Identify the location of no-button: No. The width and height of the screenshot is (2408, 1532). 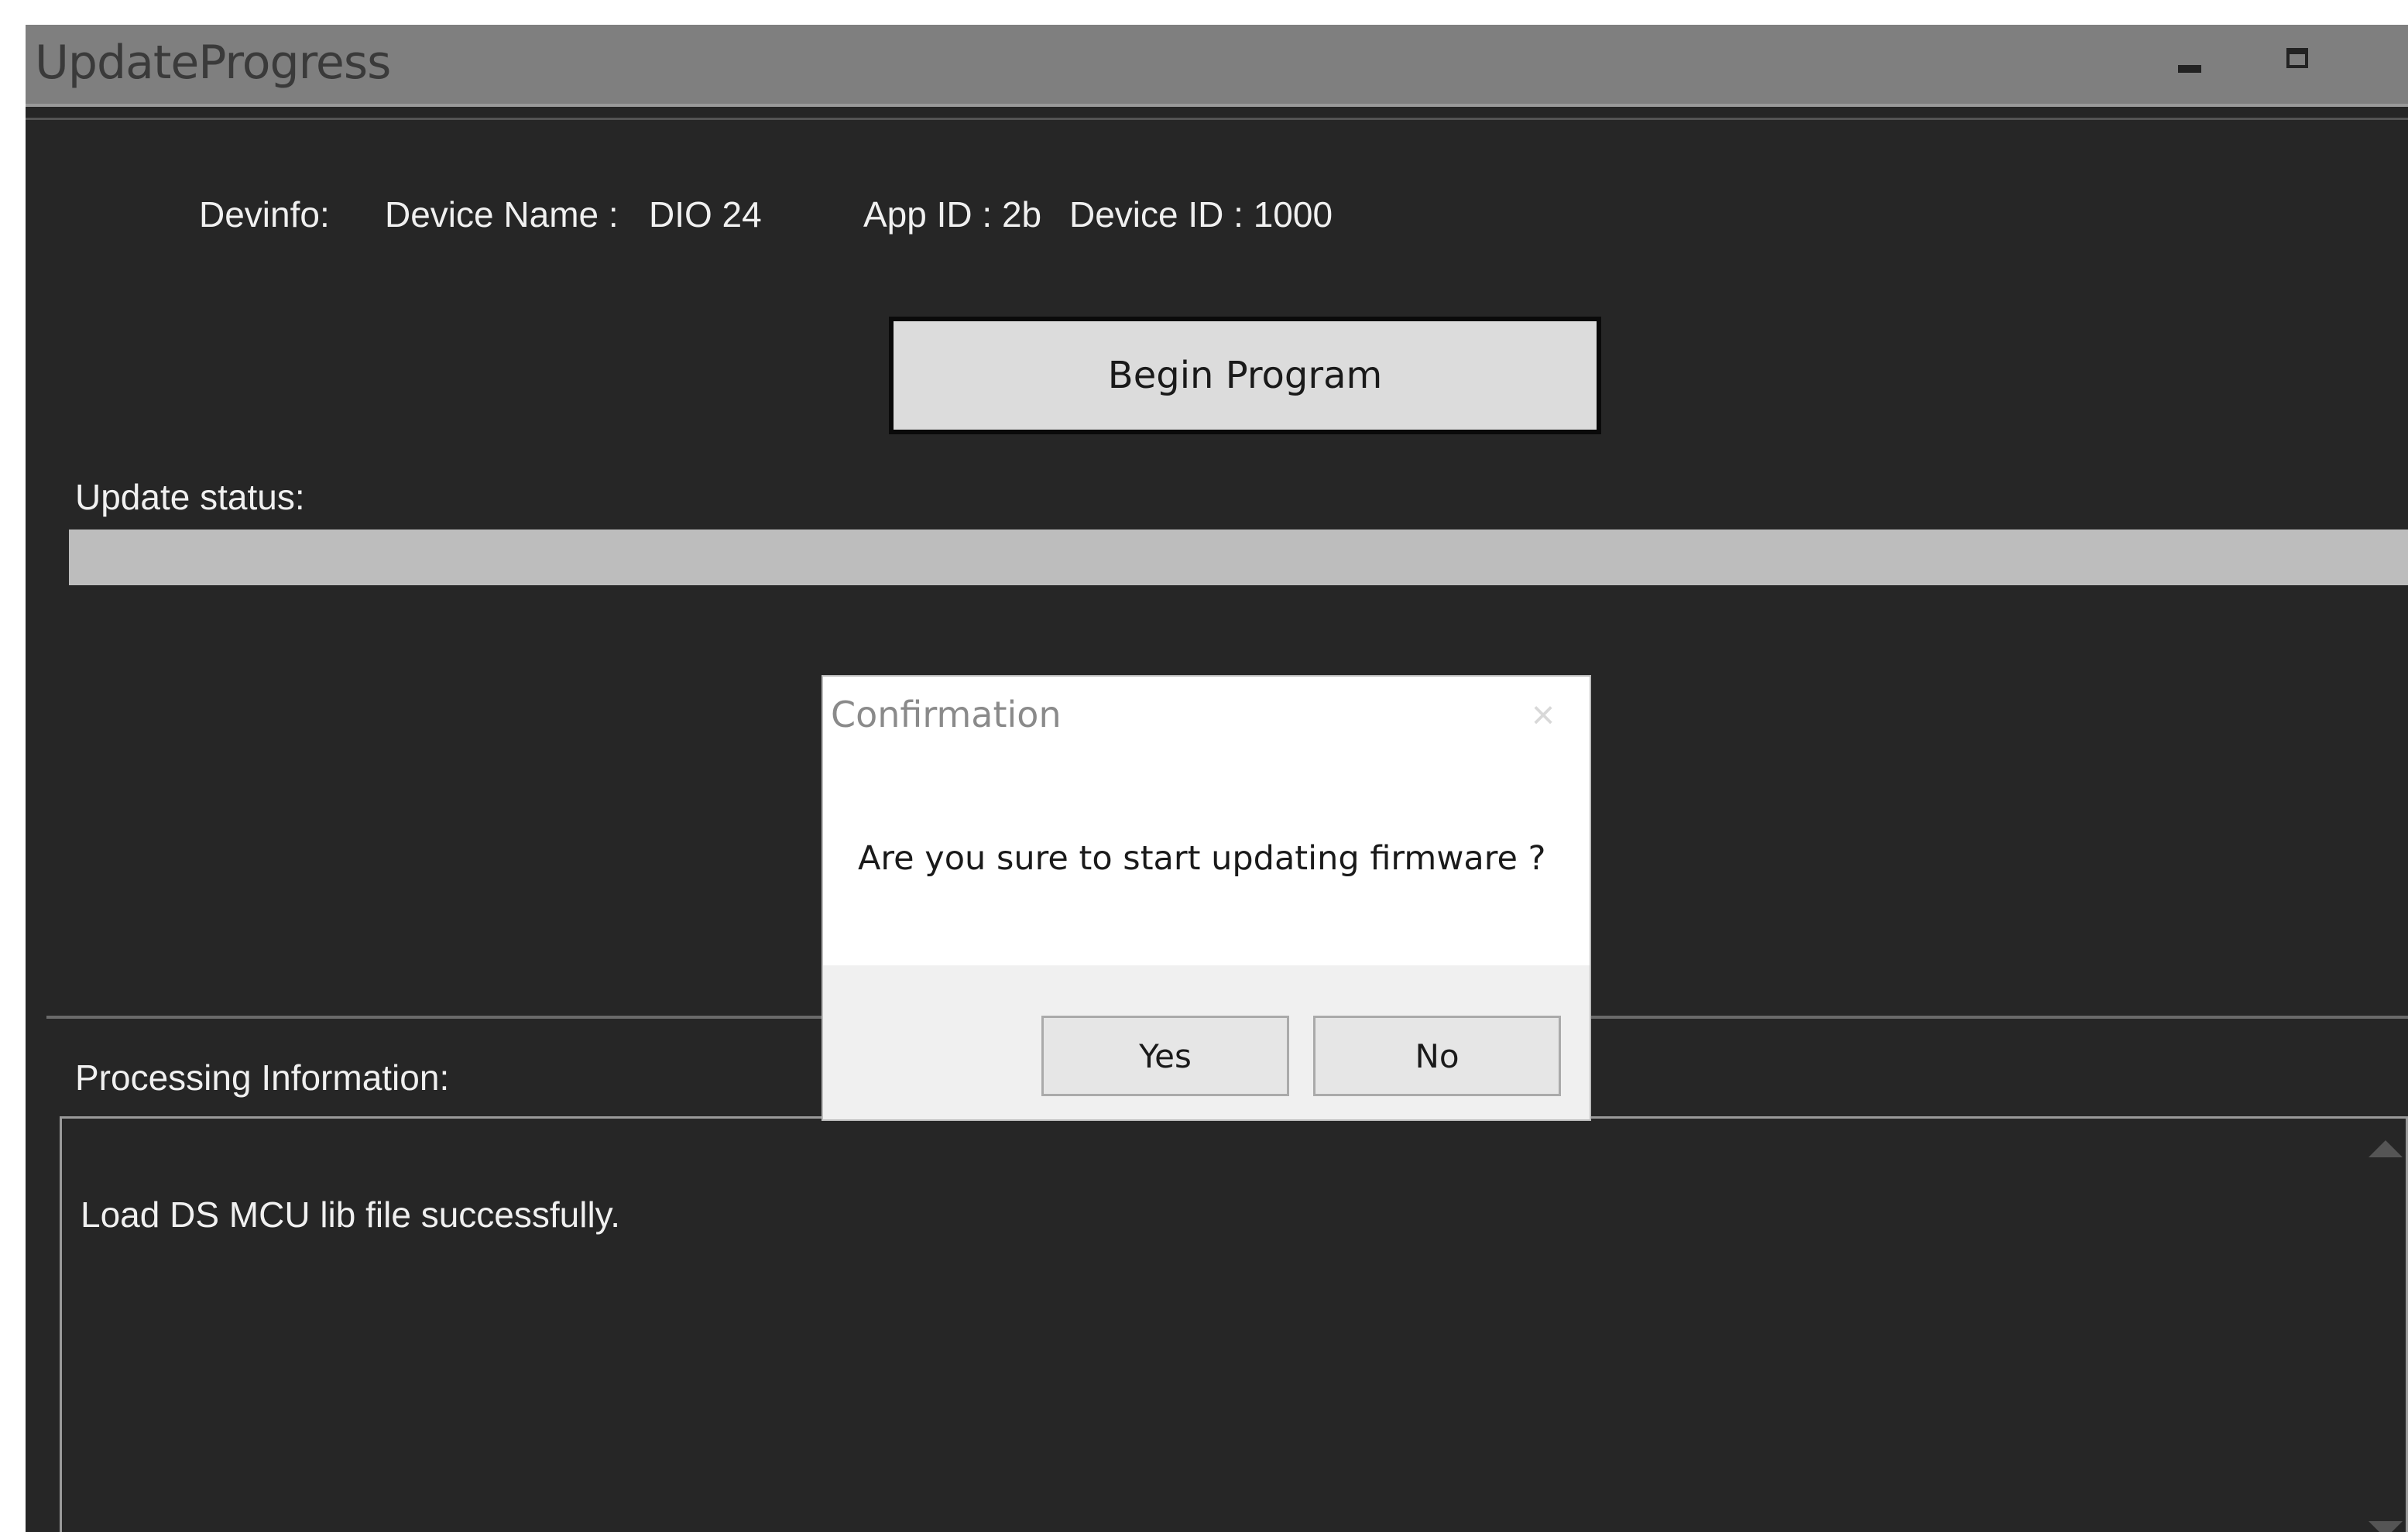
(1437, 1056).